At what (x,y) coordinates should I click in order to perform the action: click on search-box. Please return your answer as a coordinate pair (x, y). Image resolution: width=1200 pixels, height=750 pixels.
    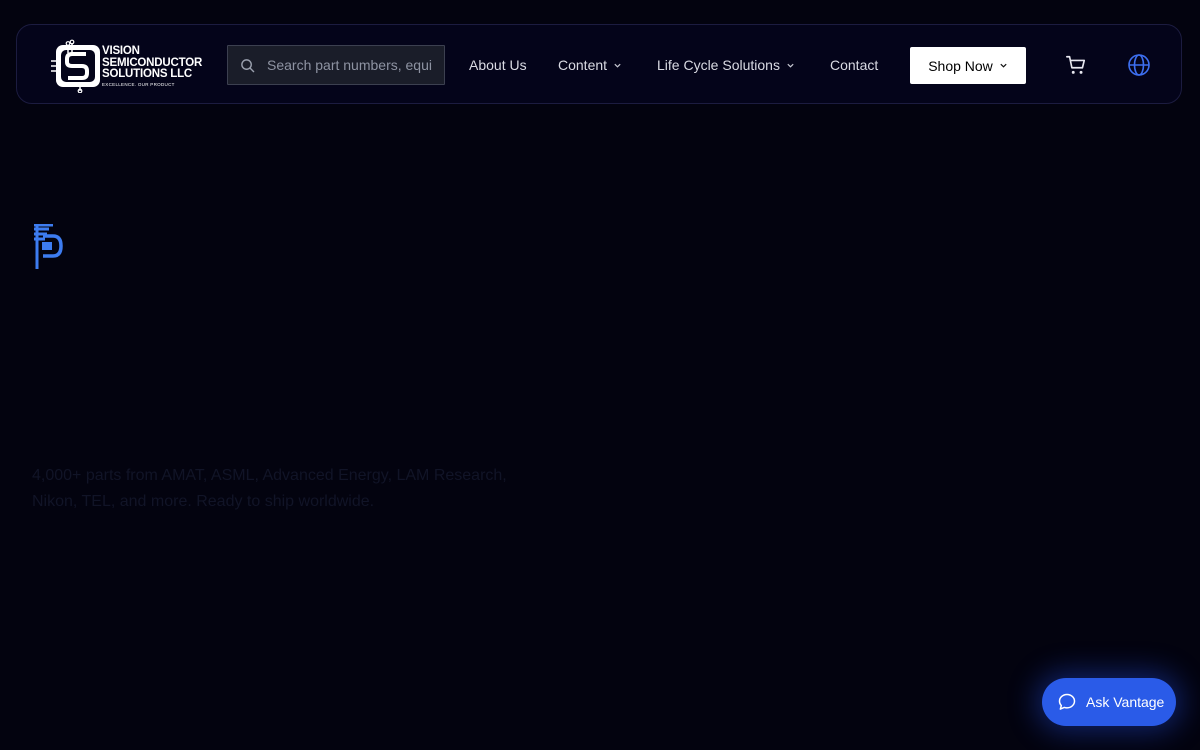
    Looking at the image, I should click on (336, 65).